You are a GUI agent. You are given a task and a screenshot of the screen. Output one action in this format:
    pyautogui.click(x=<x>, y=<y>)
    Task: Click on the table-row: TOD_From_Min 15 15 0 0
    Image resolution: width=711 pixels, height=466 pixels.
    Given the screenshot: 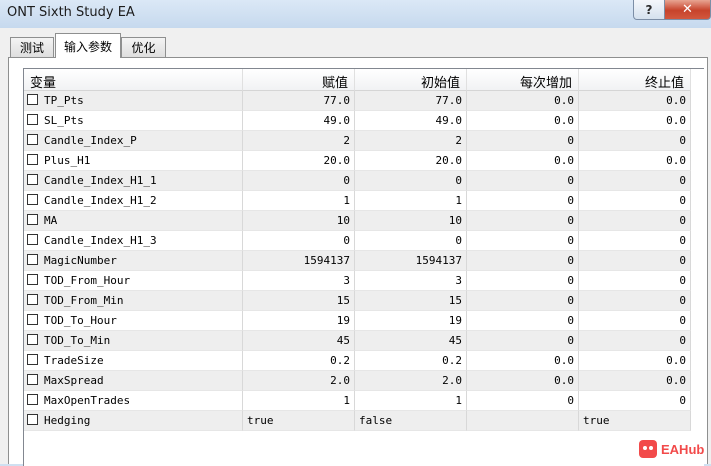 What is the action you would take?
    pyautogui.click(x=364, y=301)
    